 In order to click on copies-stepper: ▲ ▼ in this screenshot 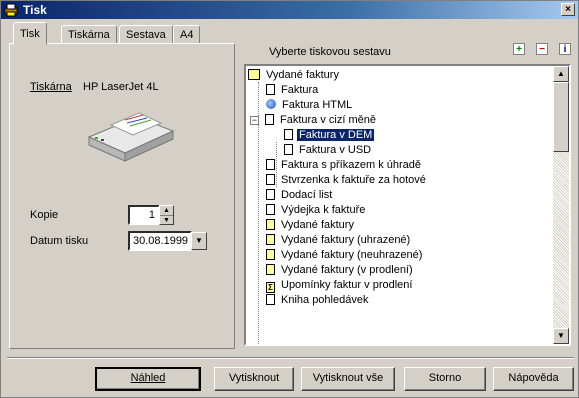, I will do `click(166, 215)`.